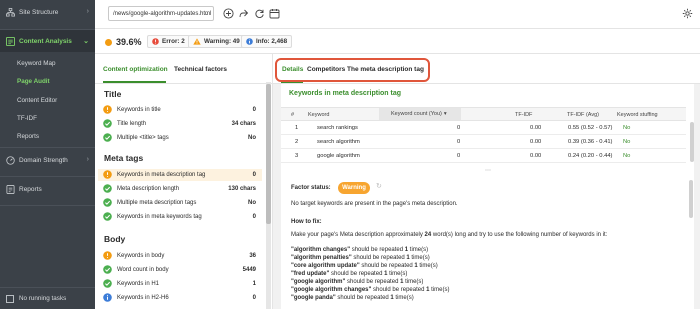 The height and width of the screenshot is (309, 700). I want to click on recommended-keyword: "core algorithm update", so click(325, 266).